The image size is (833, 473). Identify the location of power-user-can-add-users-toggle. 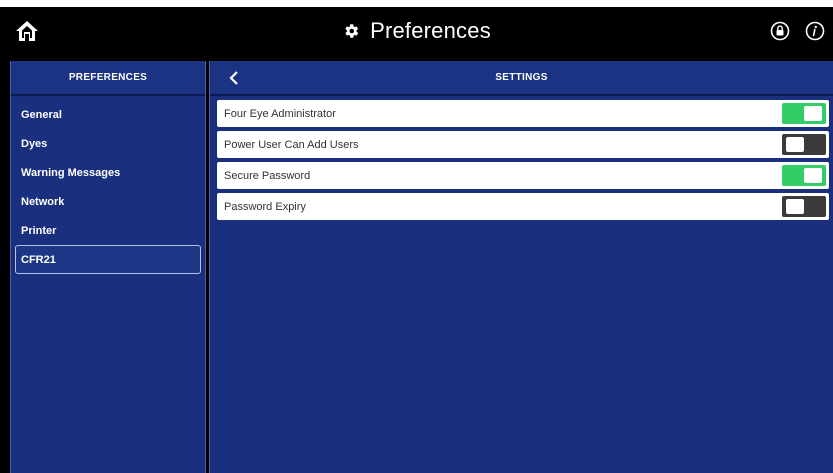
(804, 144).